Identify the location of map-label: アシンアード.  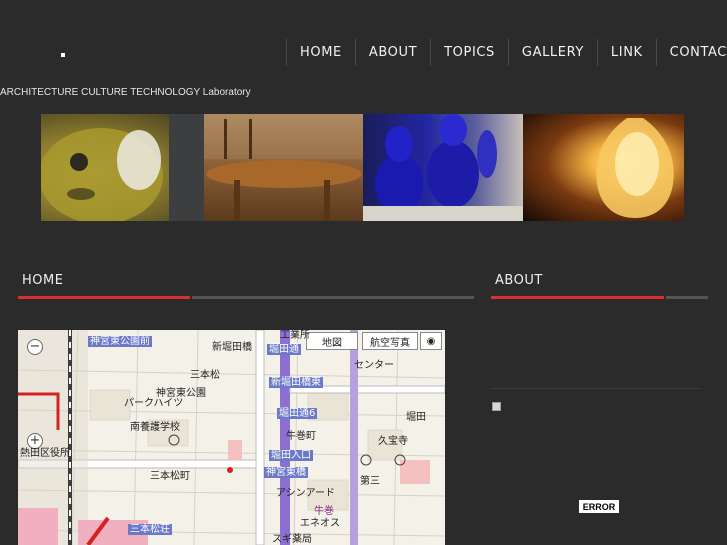
(305, 493).